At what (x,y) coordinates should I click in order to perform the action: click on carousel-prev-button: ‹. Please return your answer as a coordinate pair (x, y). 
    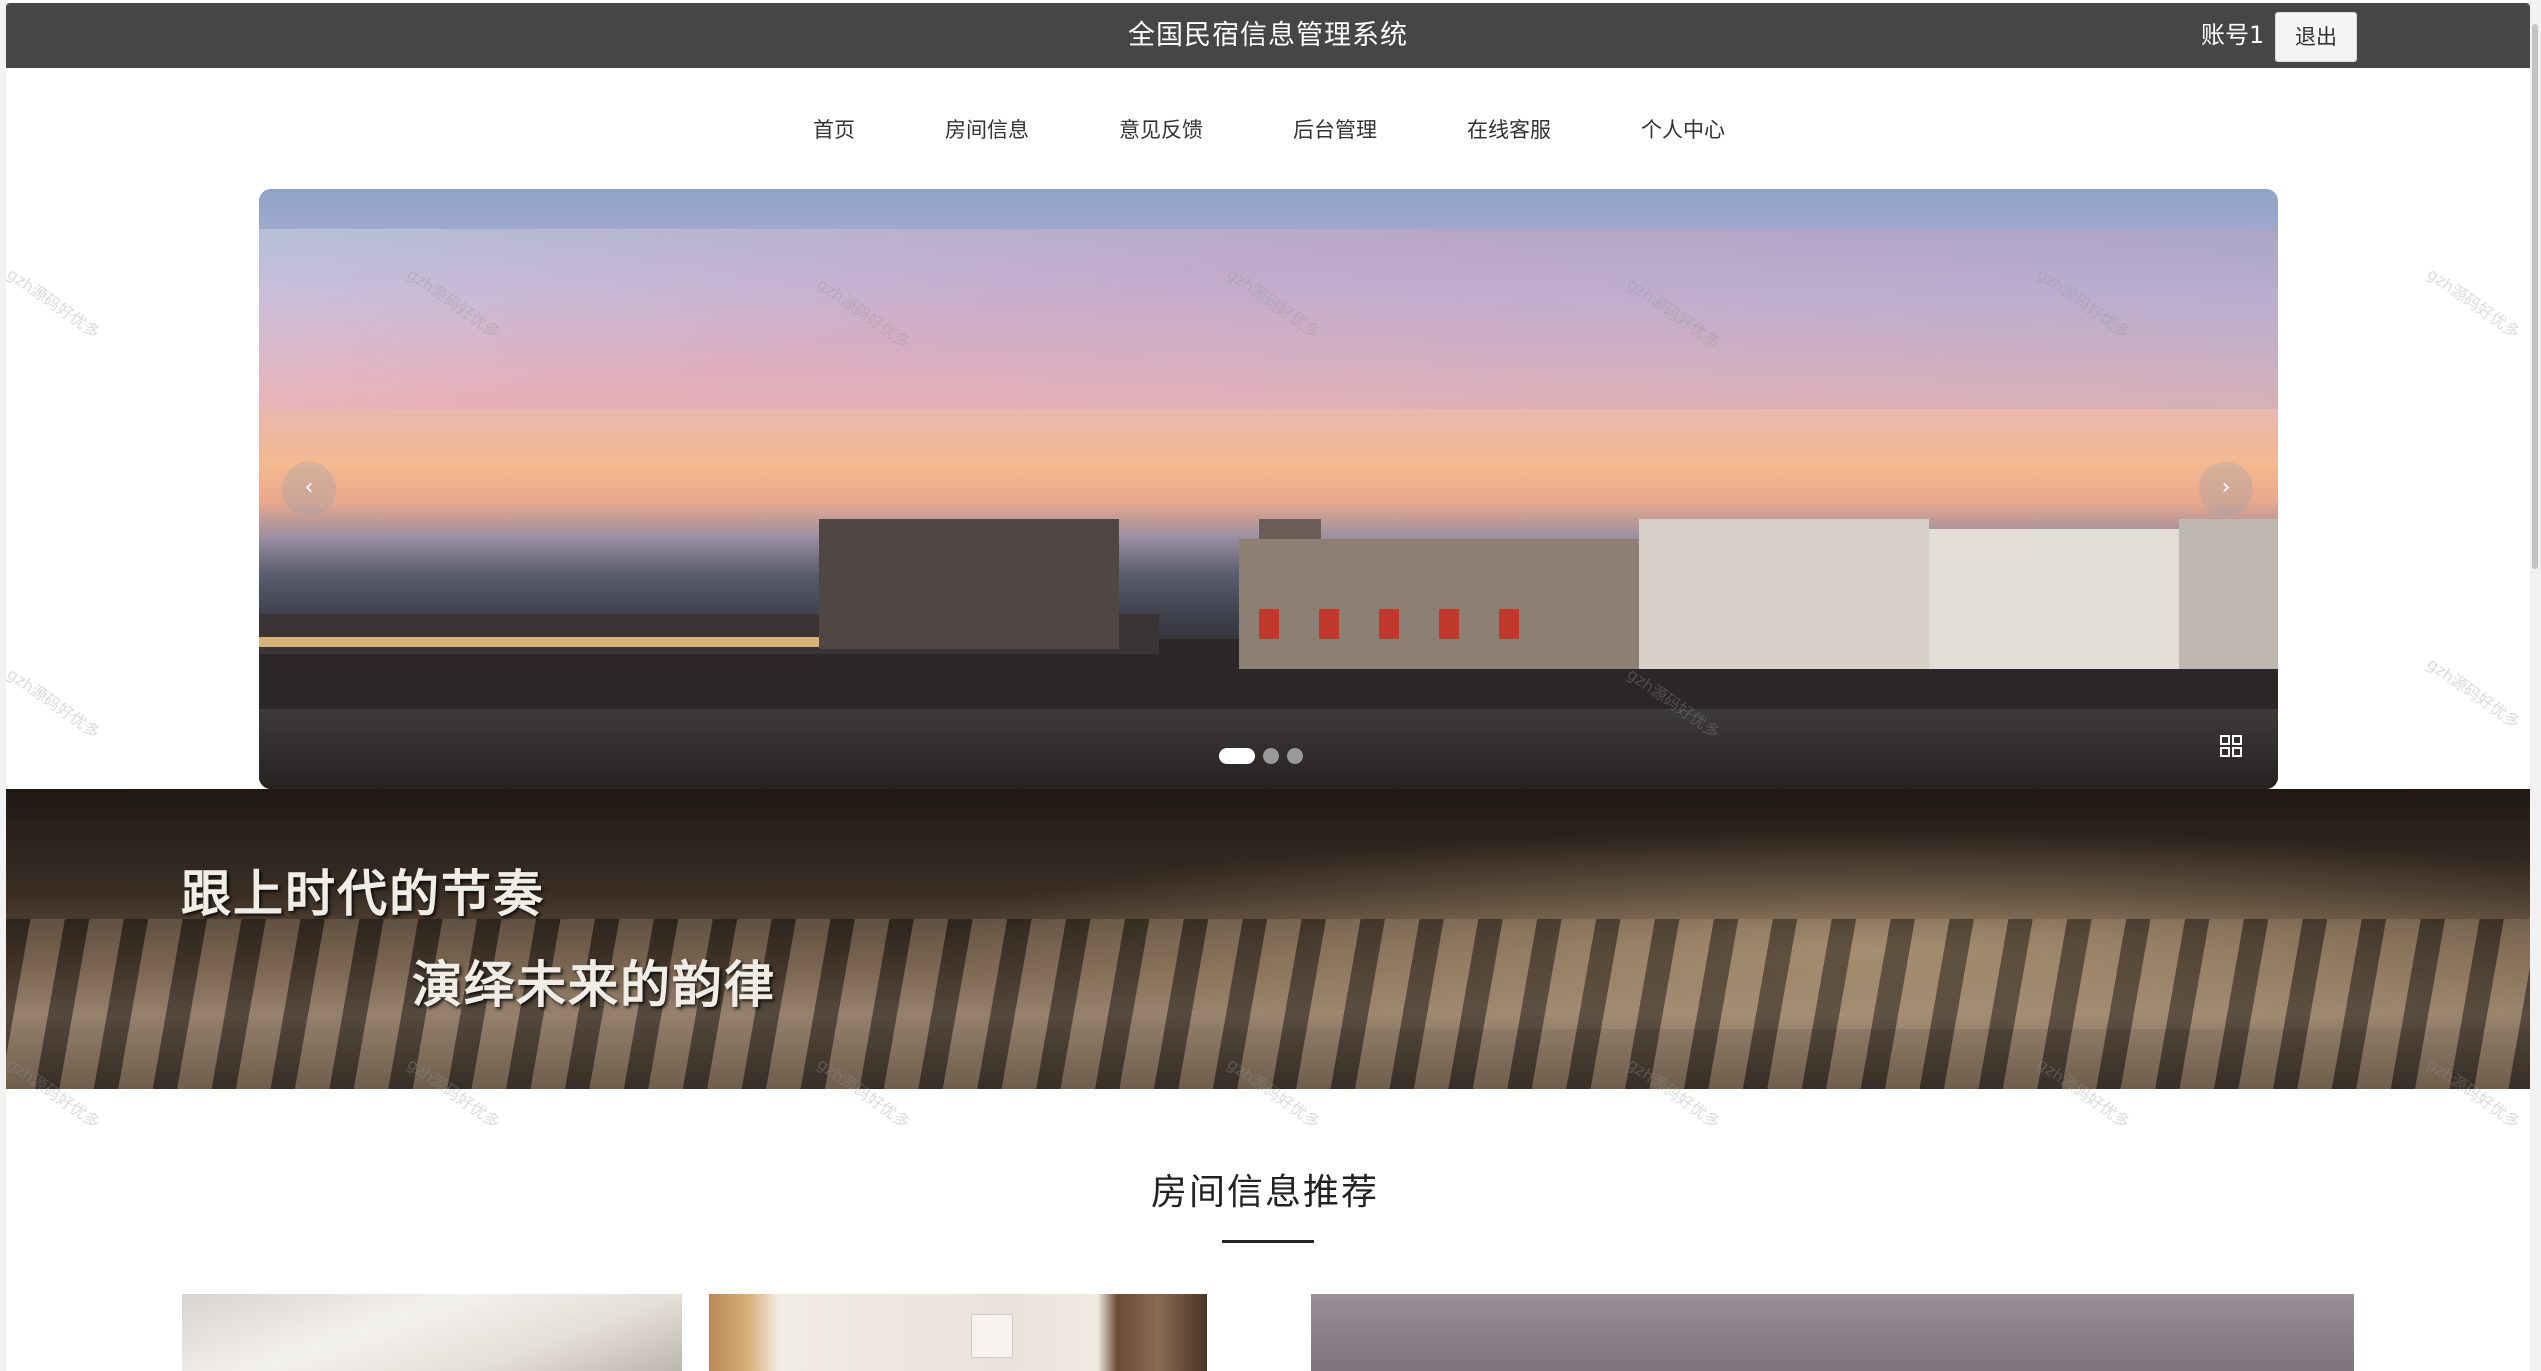
    Looking at the image, I should click on (309, 489).